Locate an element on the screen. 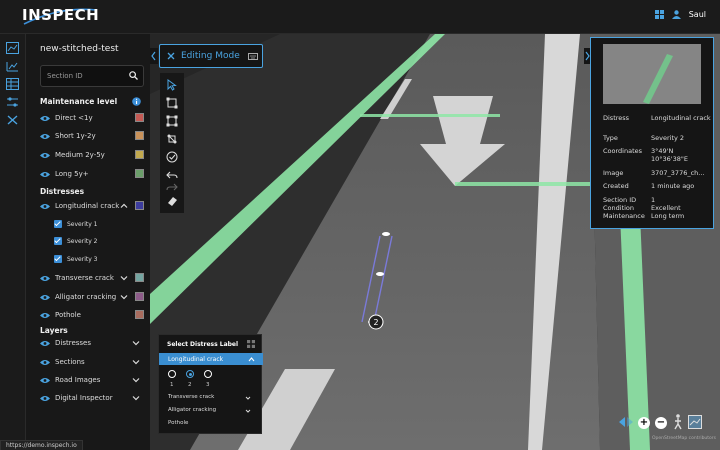  layer-item-sections: Sections is located at coordinates (92, 362).